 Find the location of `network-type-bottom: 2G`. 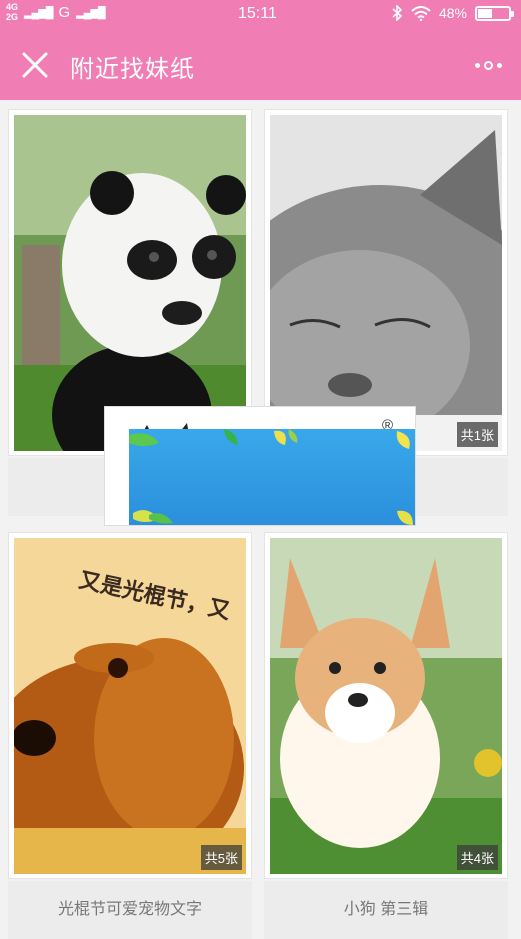

network-type-bottom: 2G is located at coordinates (12, 17).